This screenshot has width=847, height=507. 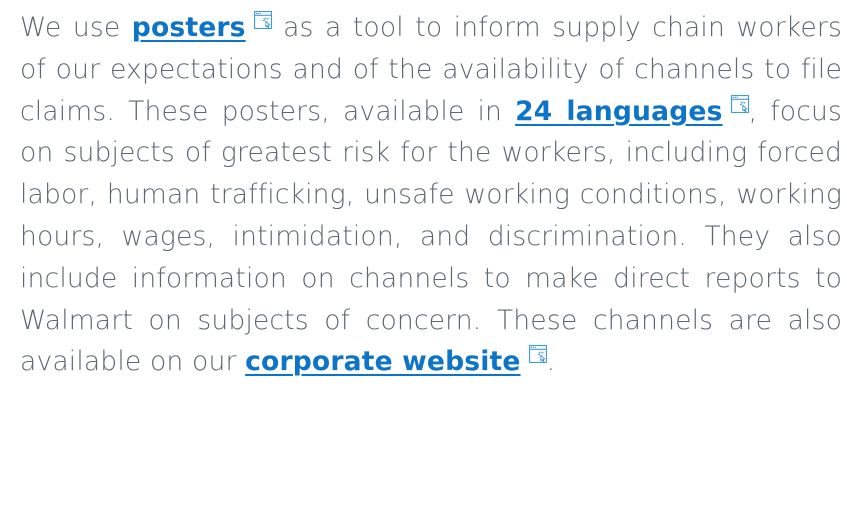 What do you see at coordinates (76, 27) in the screenshot?
I see `text-segment: We use` at bounding box center [76, 27].